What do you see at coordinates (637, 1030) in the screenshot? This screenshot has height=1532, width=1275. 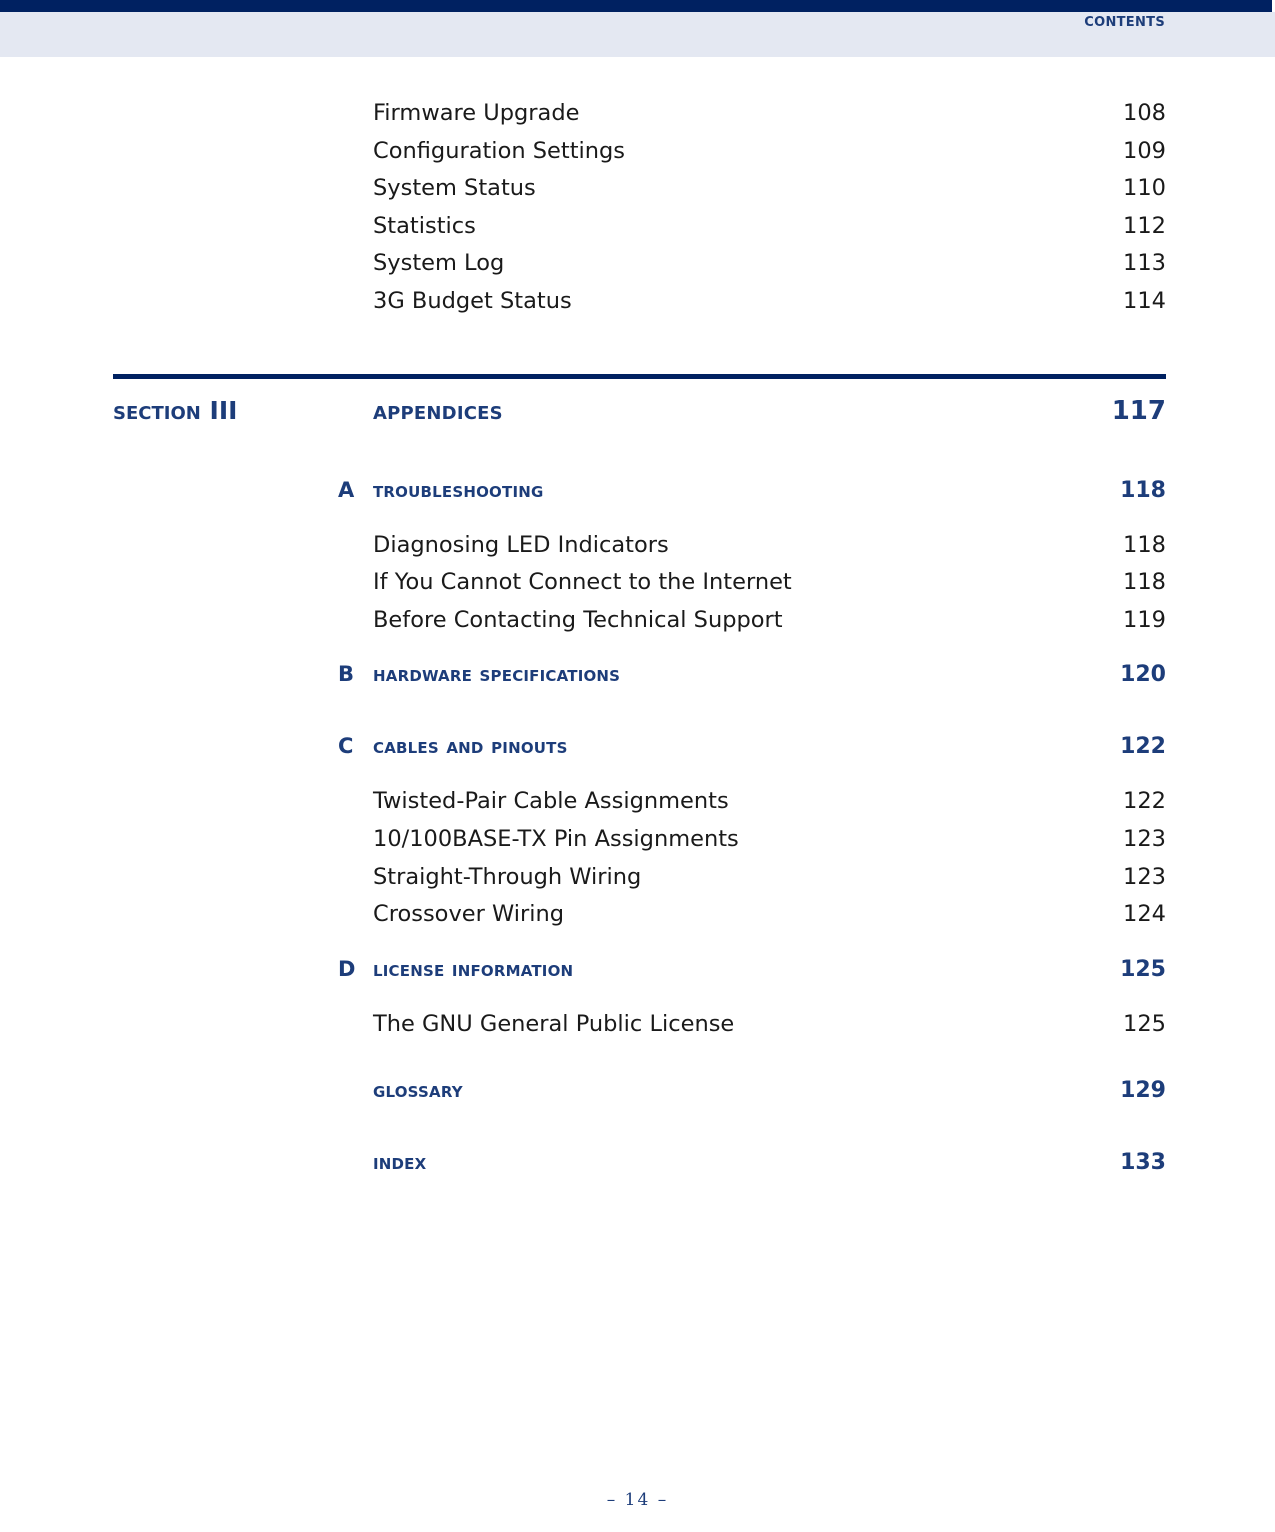 I see `toc-entry: The GNU General Public License 125` at bounding box center [637, 1030].